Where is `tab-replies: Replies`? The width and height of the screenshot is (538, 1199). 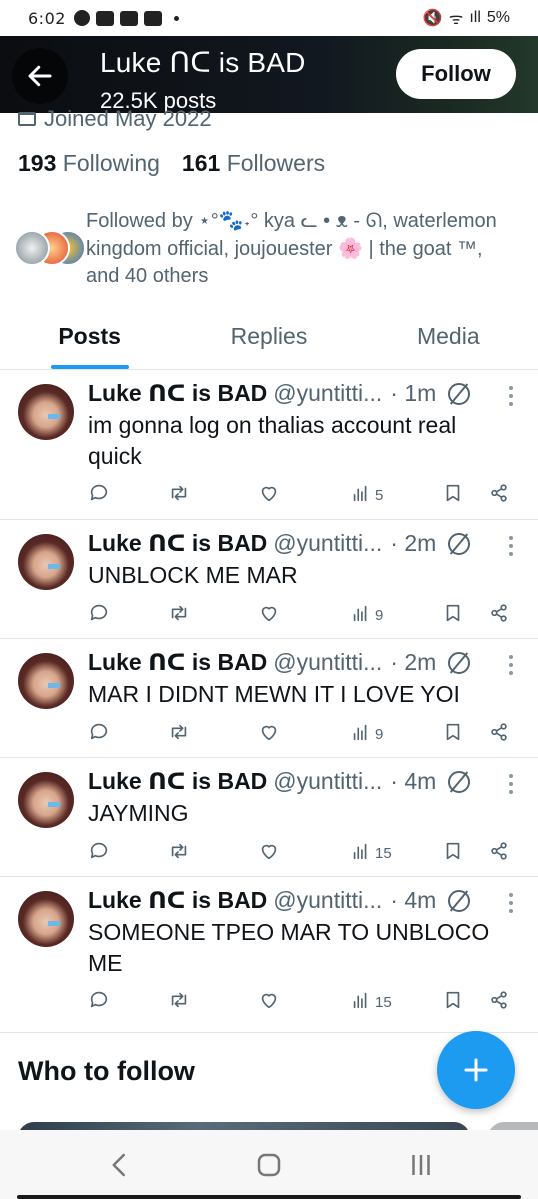 tab-replies: Replies is located at coordinates (268, 339).